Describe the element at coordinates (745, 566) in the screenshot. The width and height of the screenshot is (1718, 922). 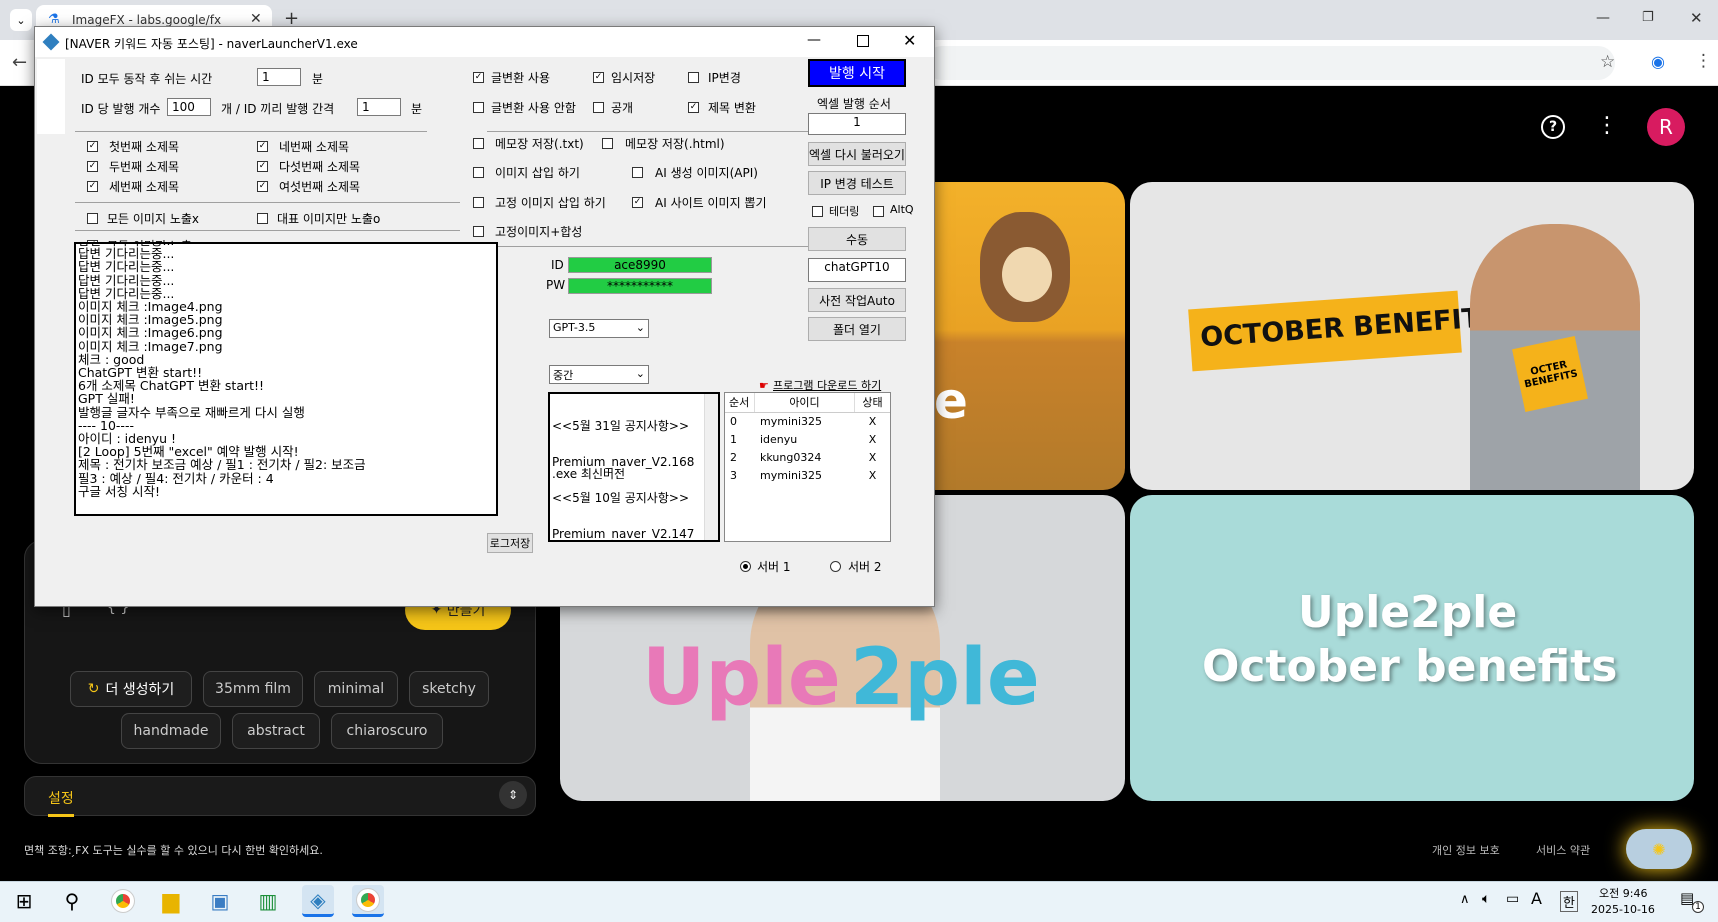
I see `server1-radio` at that location.